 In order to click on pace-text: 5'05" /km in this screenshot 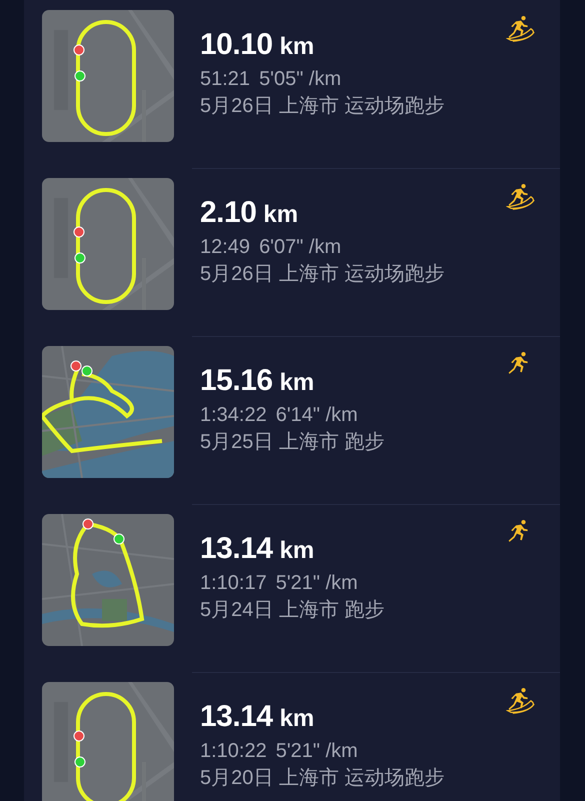, I will do `click(300, 79)`.